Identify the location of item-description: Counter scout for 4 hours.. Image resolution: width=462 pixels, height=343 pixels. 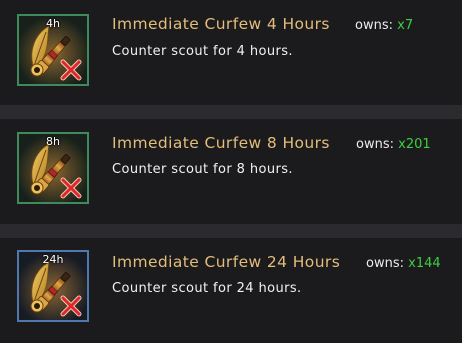
(202, 51).